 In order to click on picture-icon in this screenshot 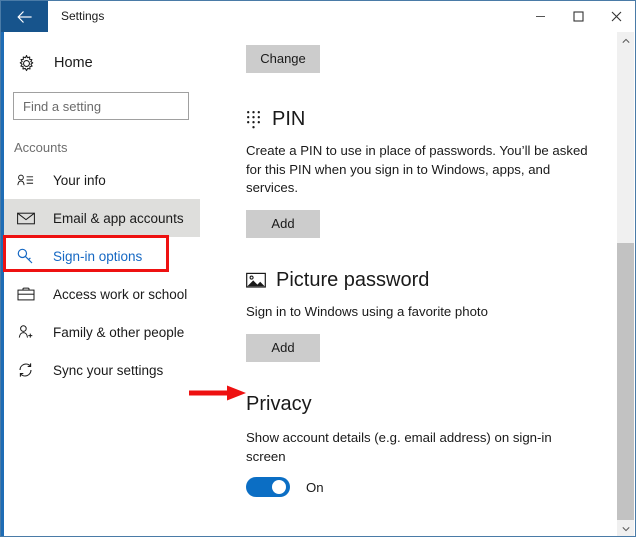, I will do `click(256, 280)`.